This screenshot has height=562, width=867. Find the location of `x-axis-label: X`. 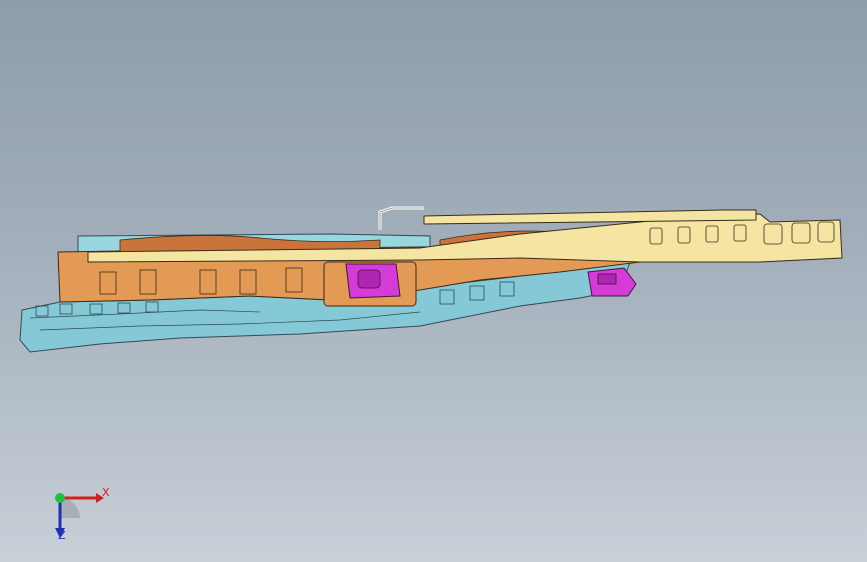

x-axis-label: X is located at coordinates (106, 492).